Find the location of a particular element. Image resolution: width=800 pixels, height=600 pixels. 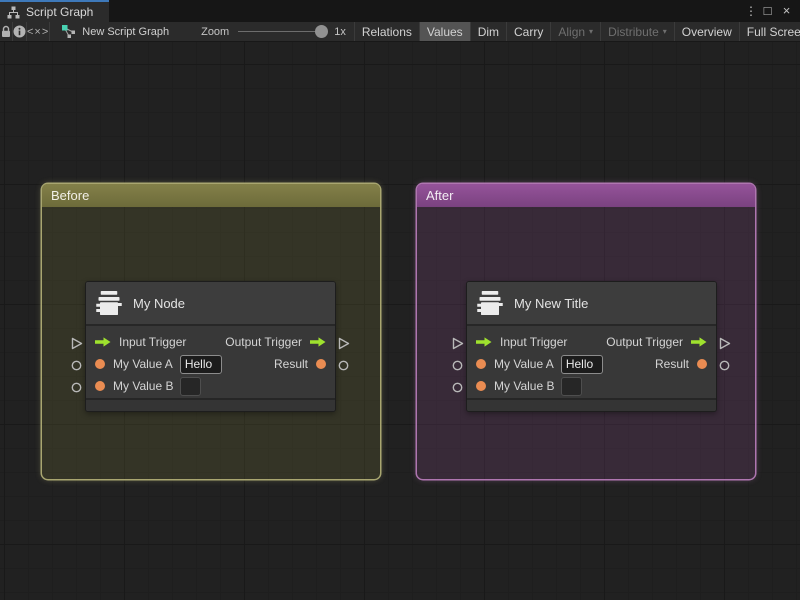

graph-hierarchy-icon is located at coordinates (13, 12).